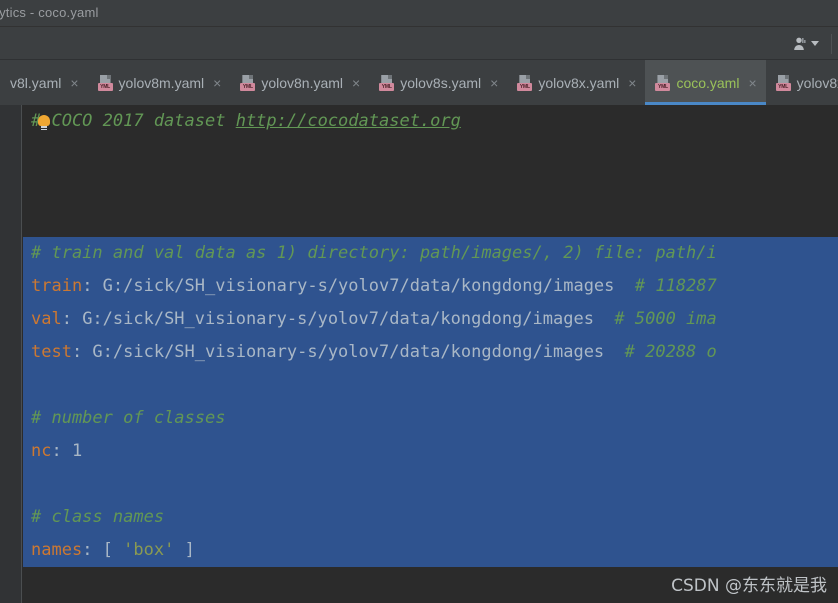 The height and width of the screenshot is (603, 838). What do you see at coordinates (665, 319) in the screenshot?
I see `code-token-comment: # 5000 ima` at bounding box center [665, 319].